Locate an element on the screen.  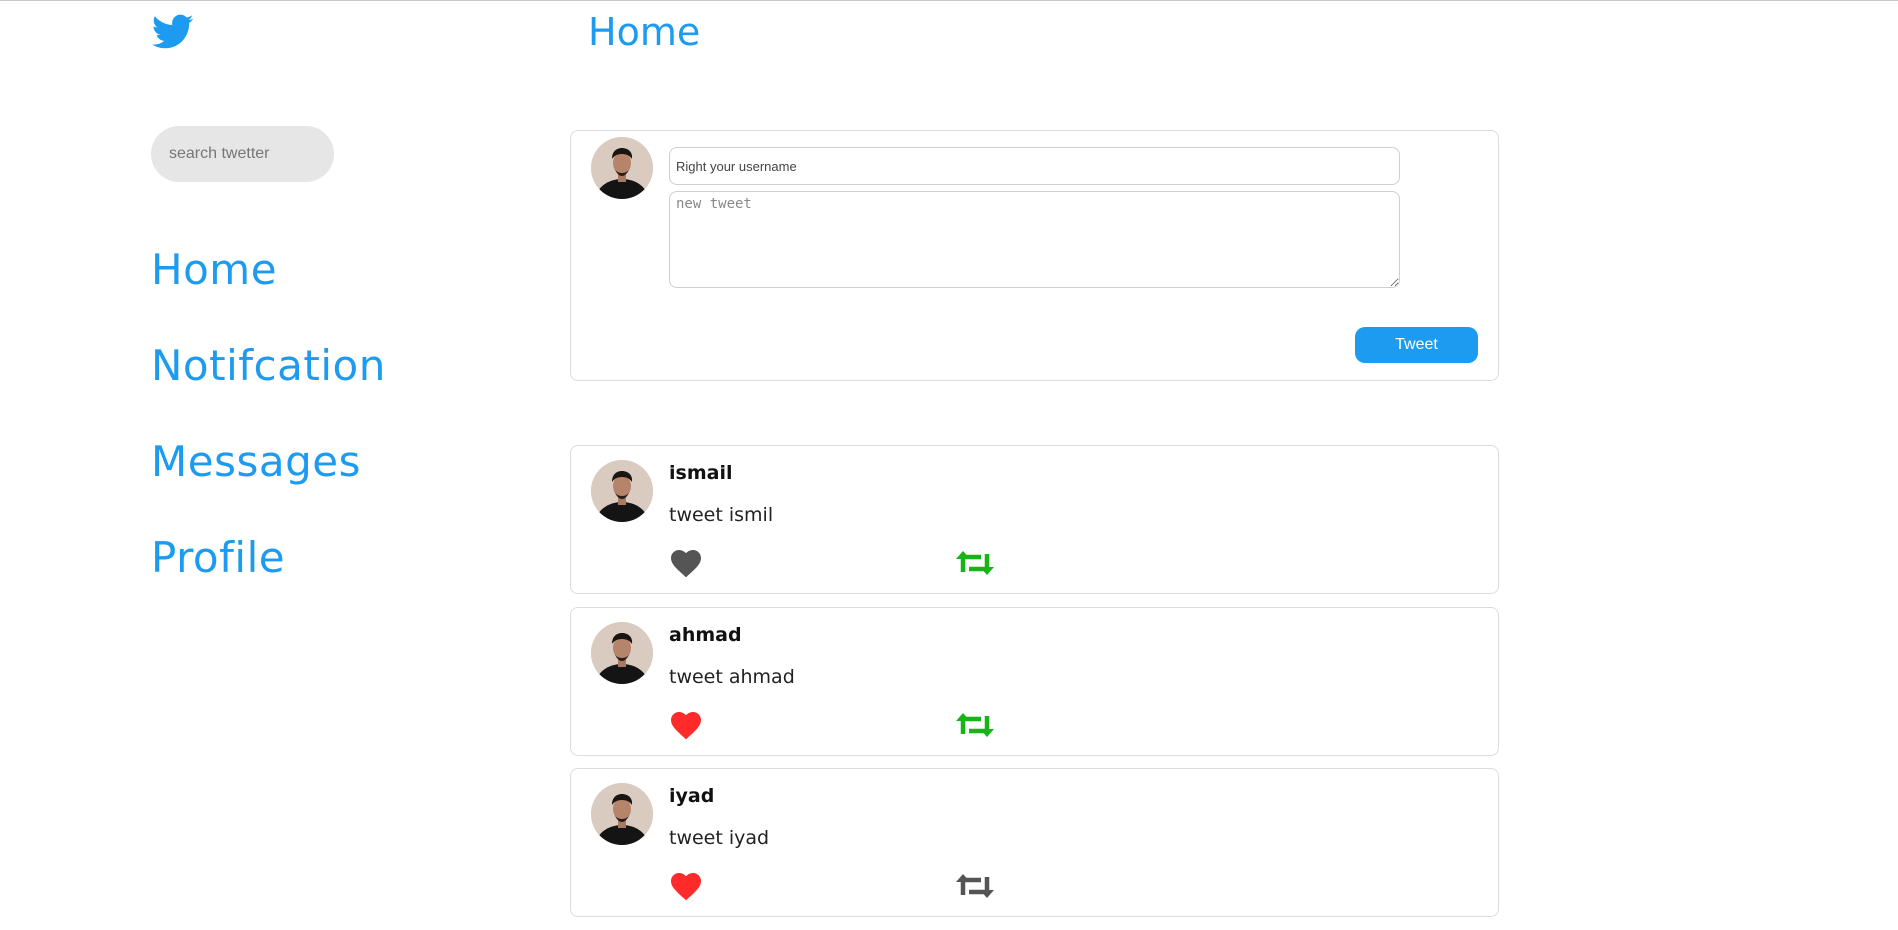
tweet-card: ahmad tweet ahmad is located at coordinates (1034, 681).